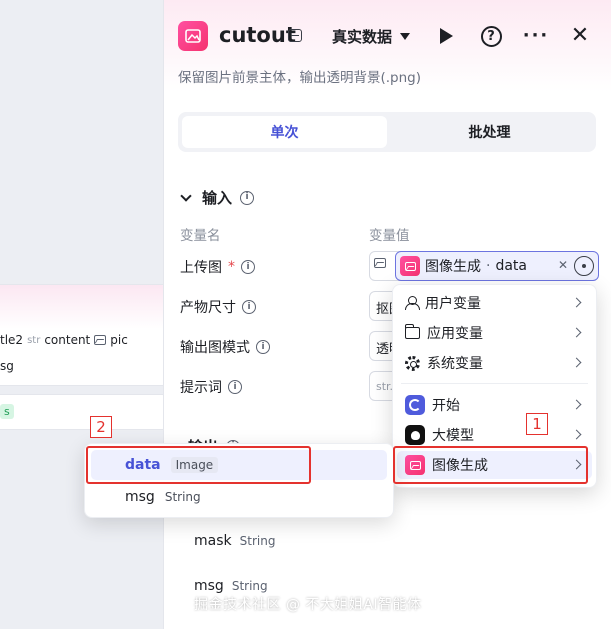  Describe the element at coordinates (12, 340) in the screenshot. I see `canvas-var-title: tle2` at that location.